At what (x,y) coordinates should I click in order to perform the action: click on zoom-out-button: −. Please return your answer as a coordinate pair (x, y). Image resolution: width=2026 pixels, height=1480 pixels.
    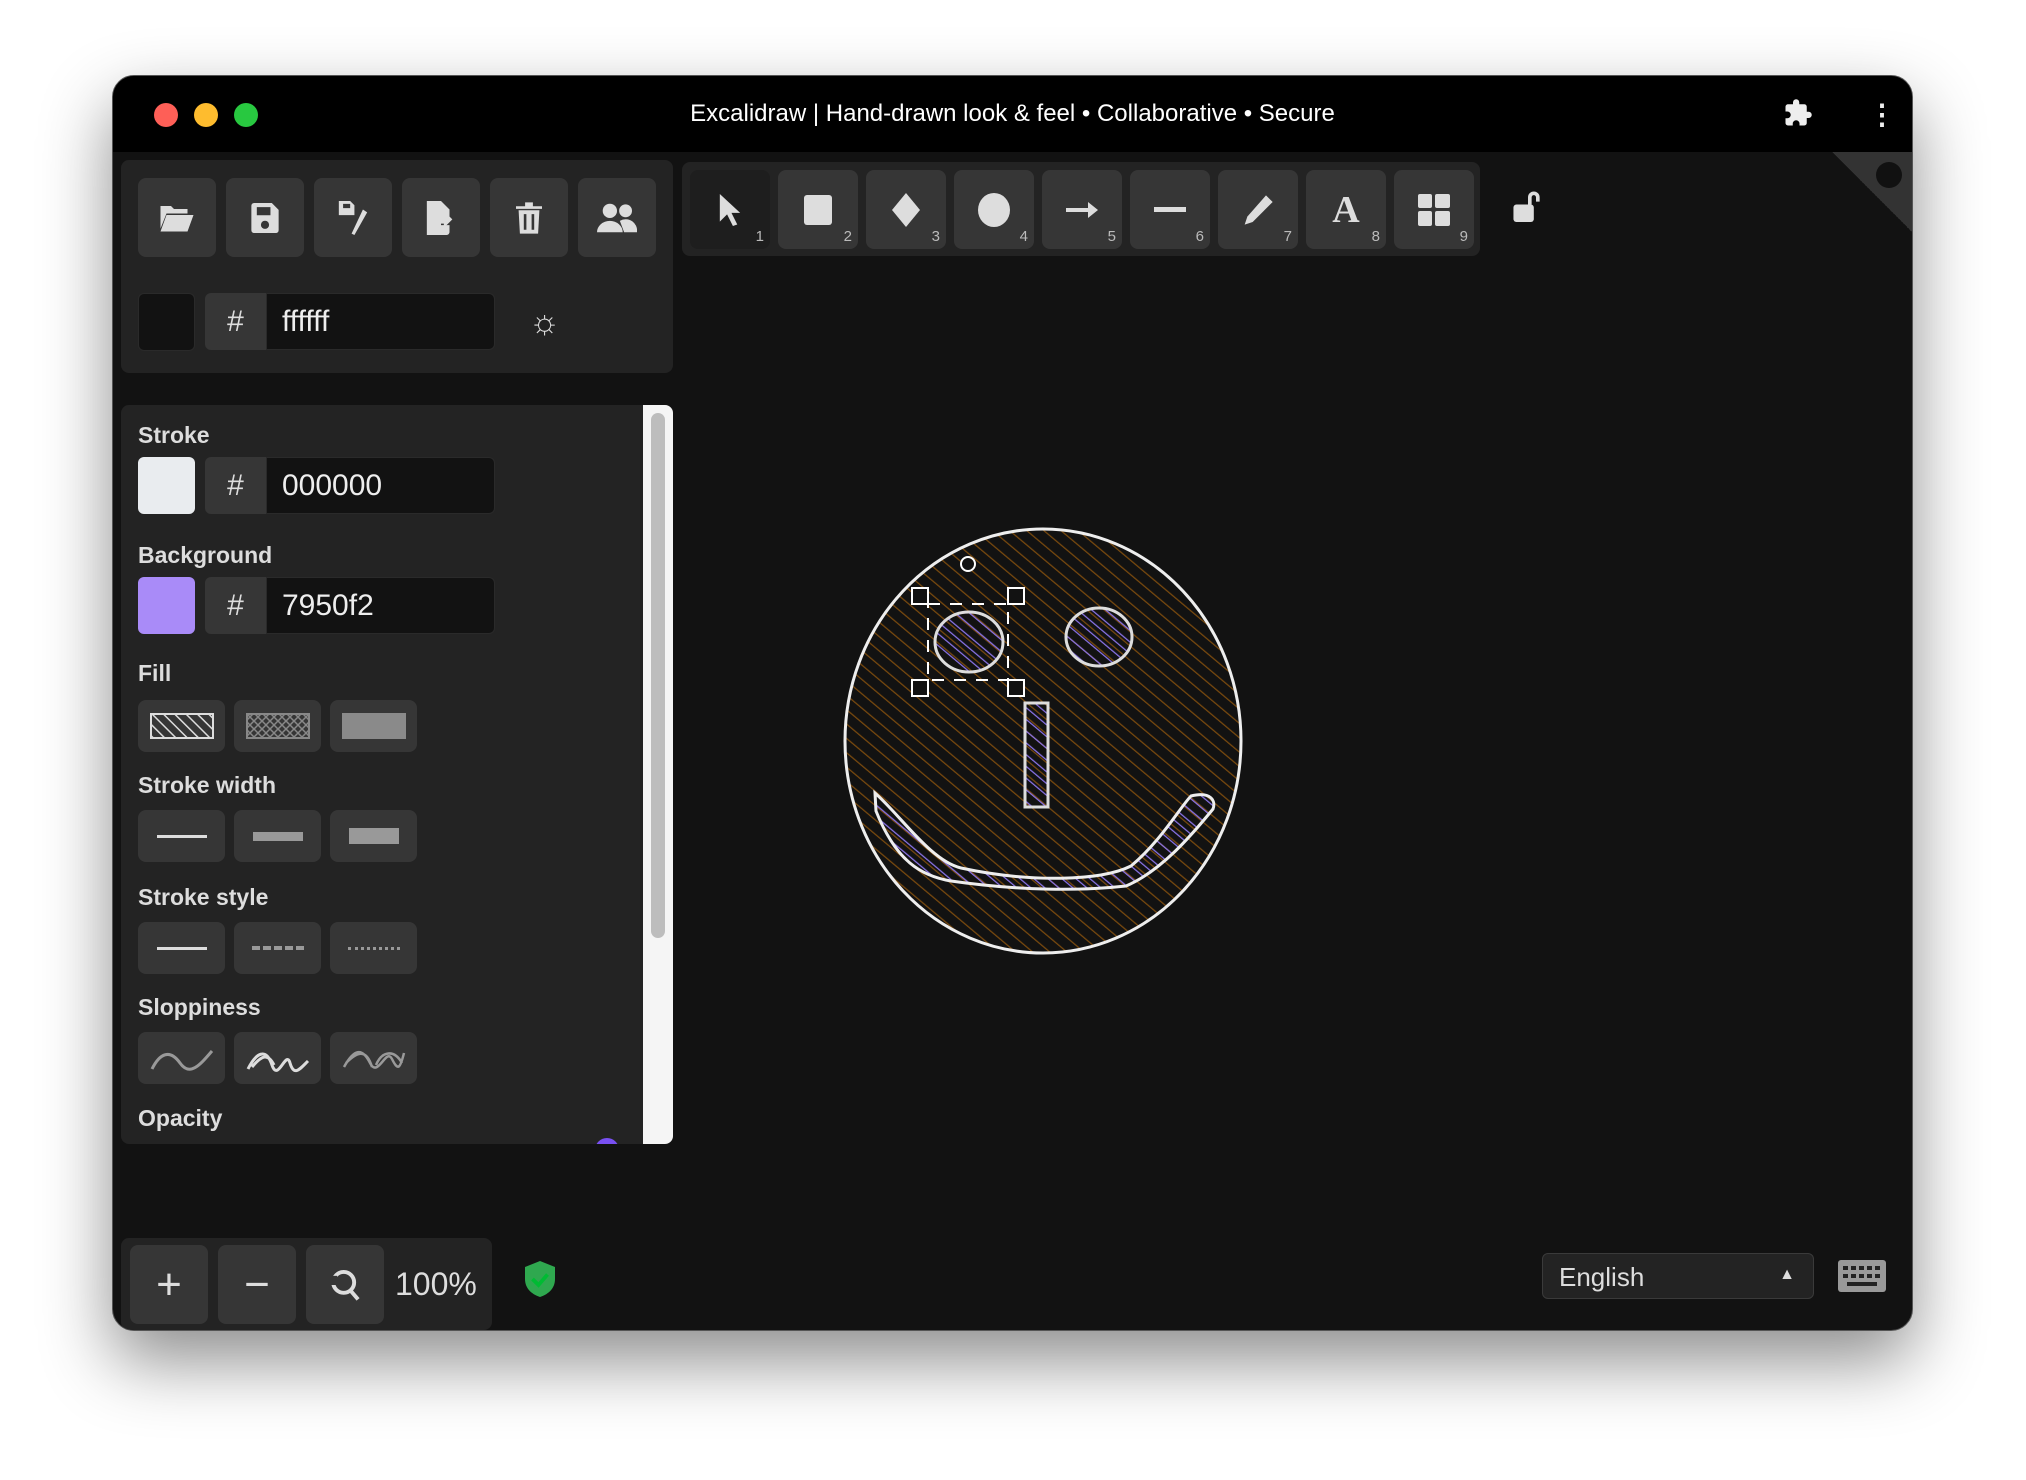
    Looking at the image, I should click on (257, 1284).